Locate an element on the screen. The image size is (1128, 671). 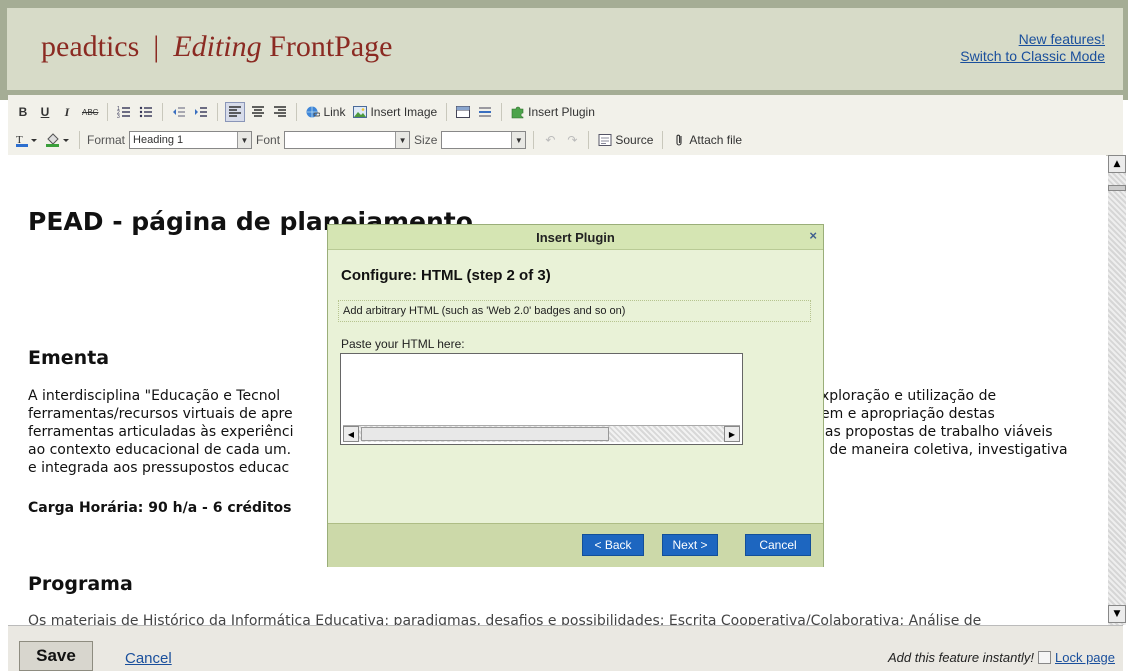
lock-page-checkbox is located at coordinates (1044, 657).